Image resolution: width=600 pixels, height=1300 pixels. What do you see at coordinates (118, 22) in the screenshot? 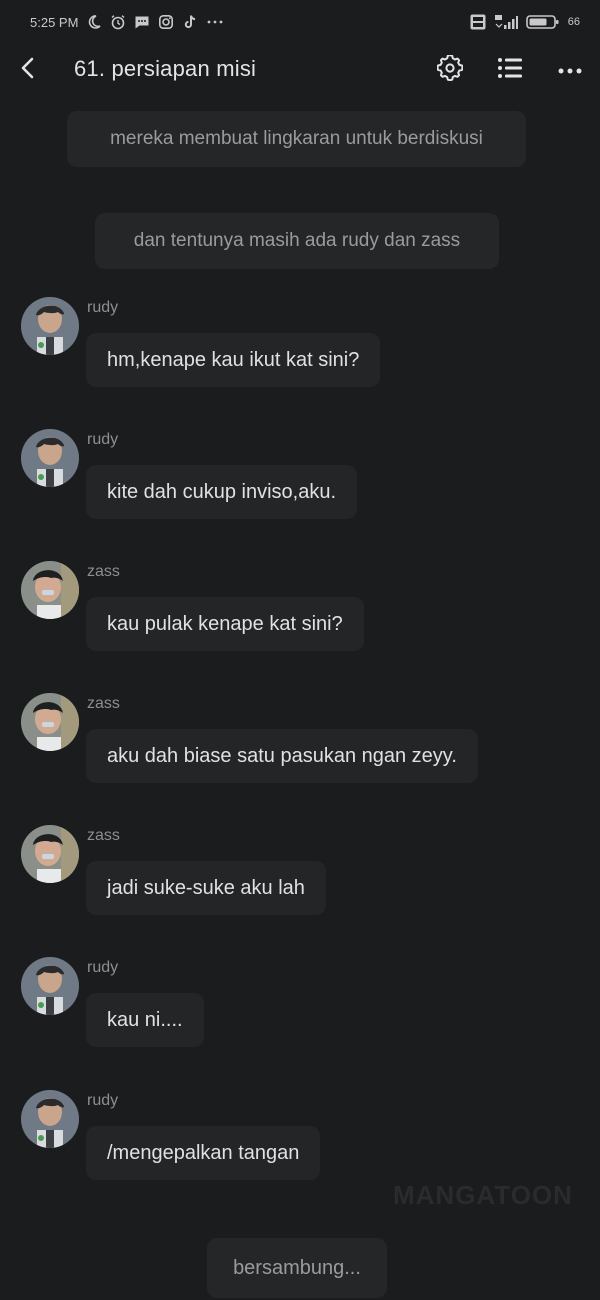
I see `alarm-icon` at bounding box center [118, 22].